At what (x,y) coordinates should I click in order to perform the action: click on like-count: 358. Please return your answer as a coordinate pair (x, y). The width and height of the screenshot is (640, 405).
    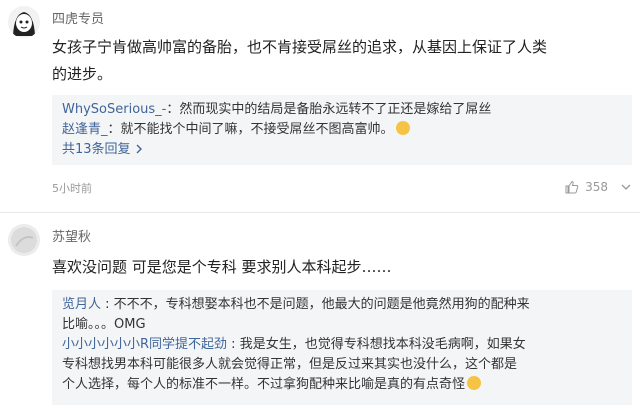
    Looking at the image, I should click on (596, 187).